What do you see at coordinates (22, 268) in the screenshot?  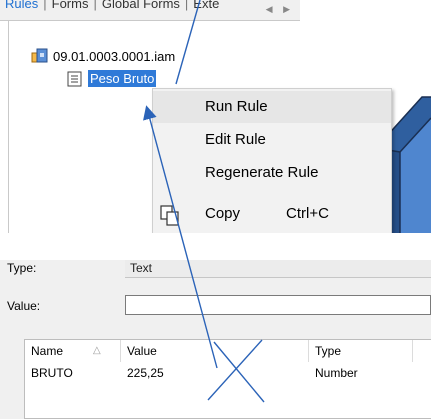 I see `type-label: Type:` at bounding box center [22, 268].